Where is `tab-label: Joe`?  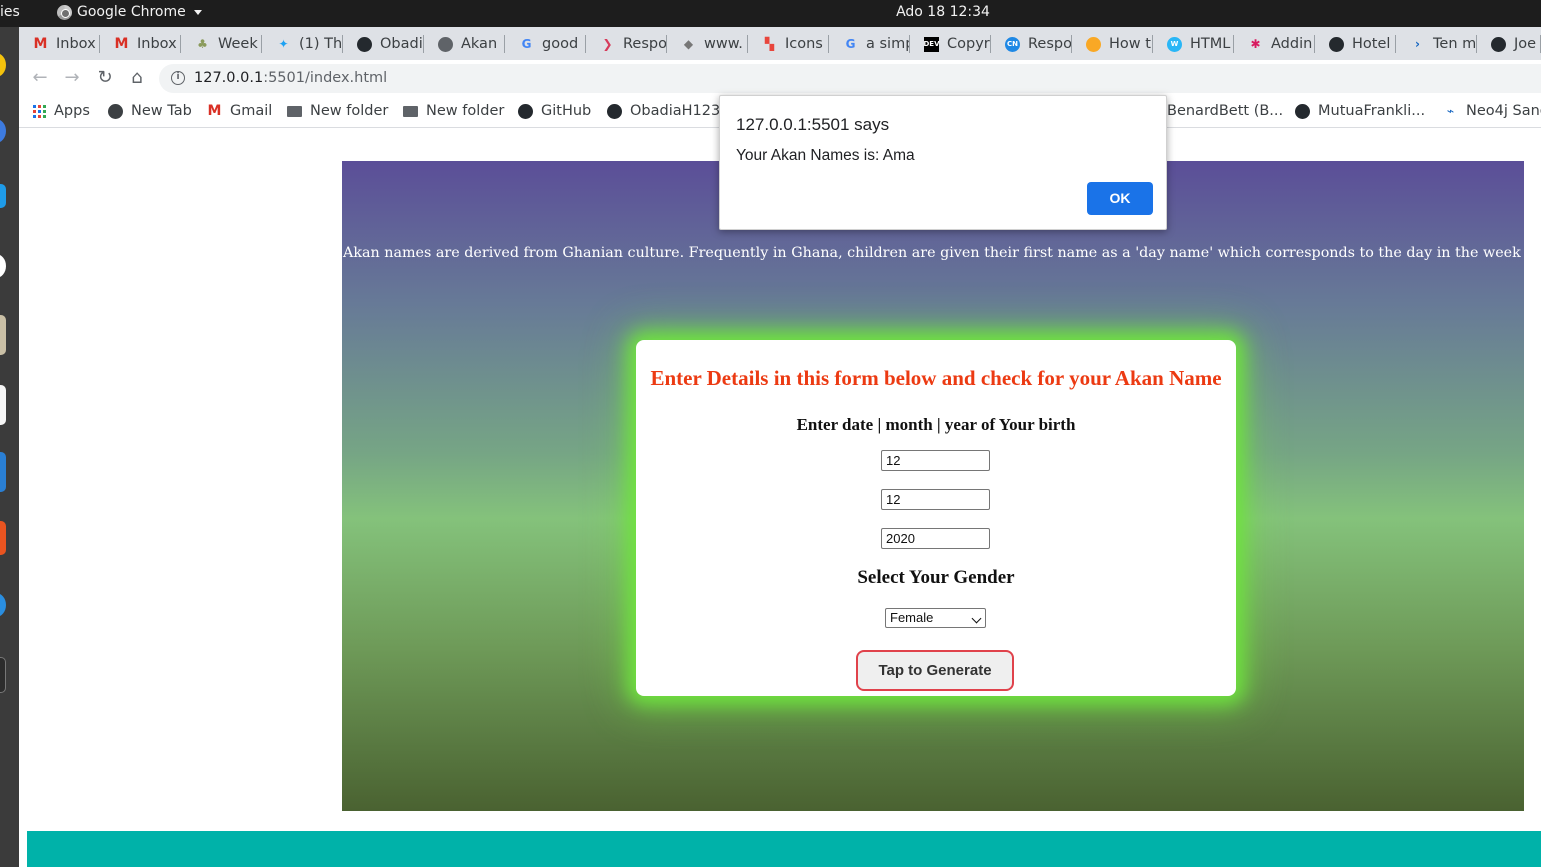 tab-label: Joe is located at coordinates (1525, 44).